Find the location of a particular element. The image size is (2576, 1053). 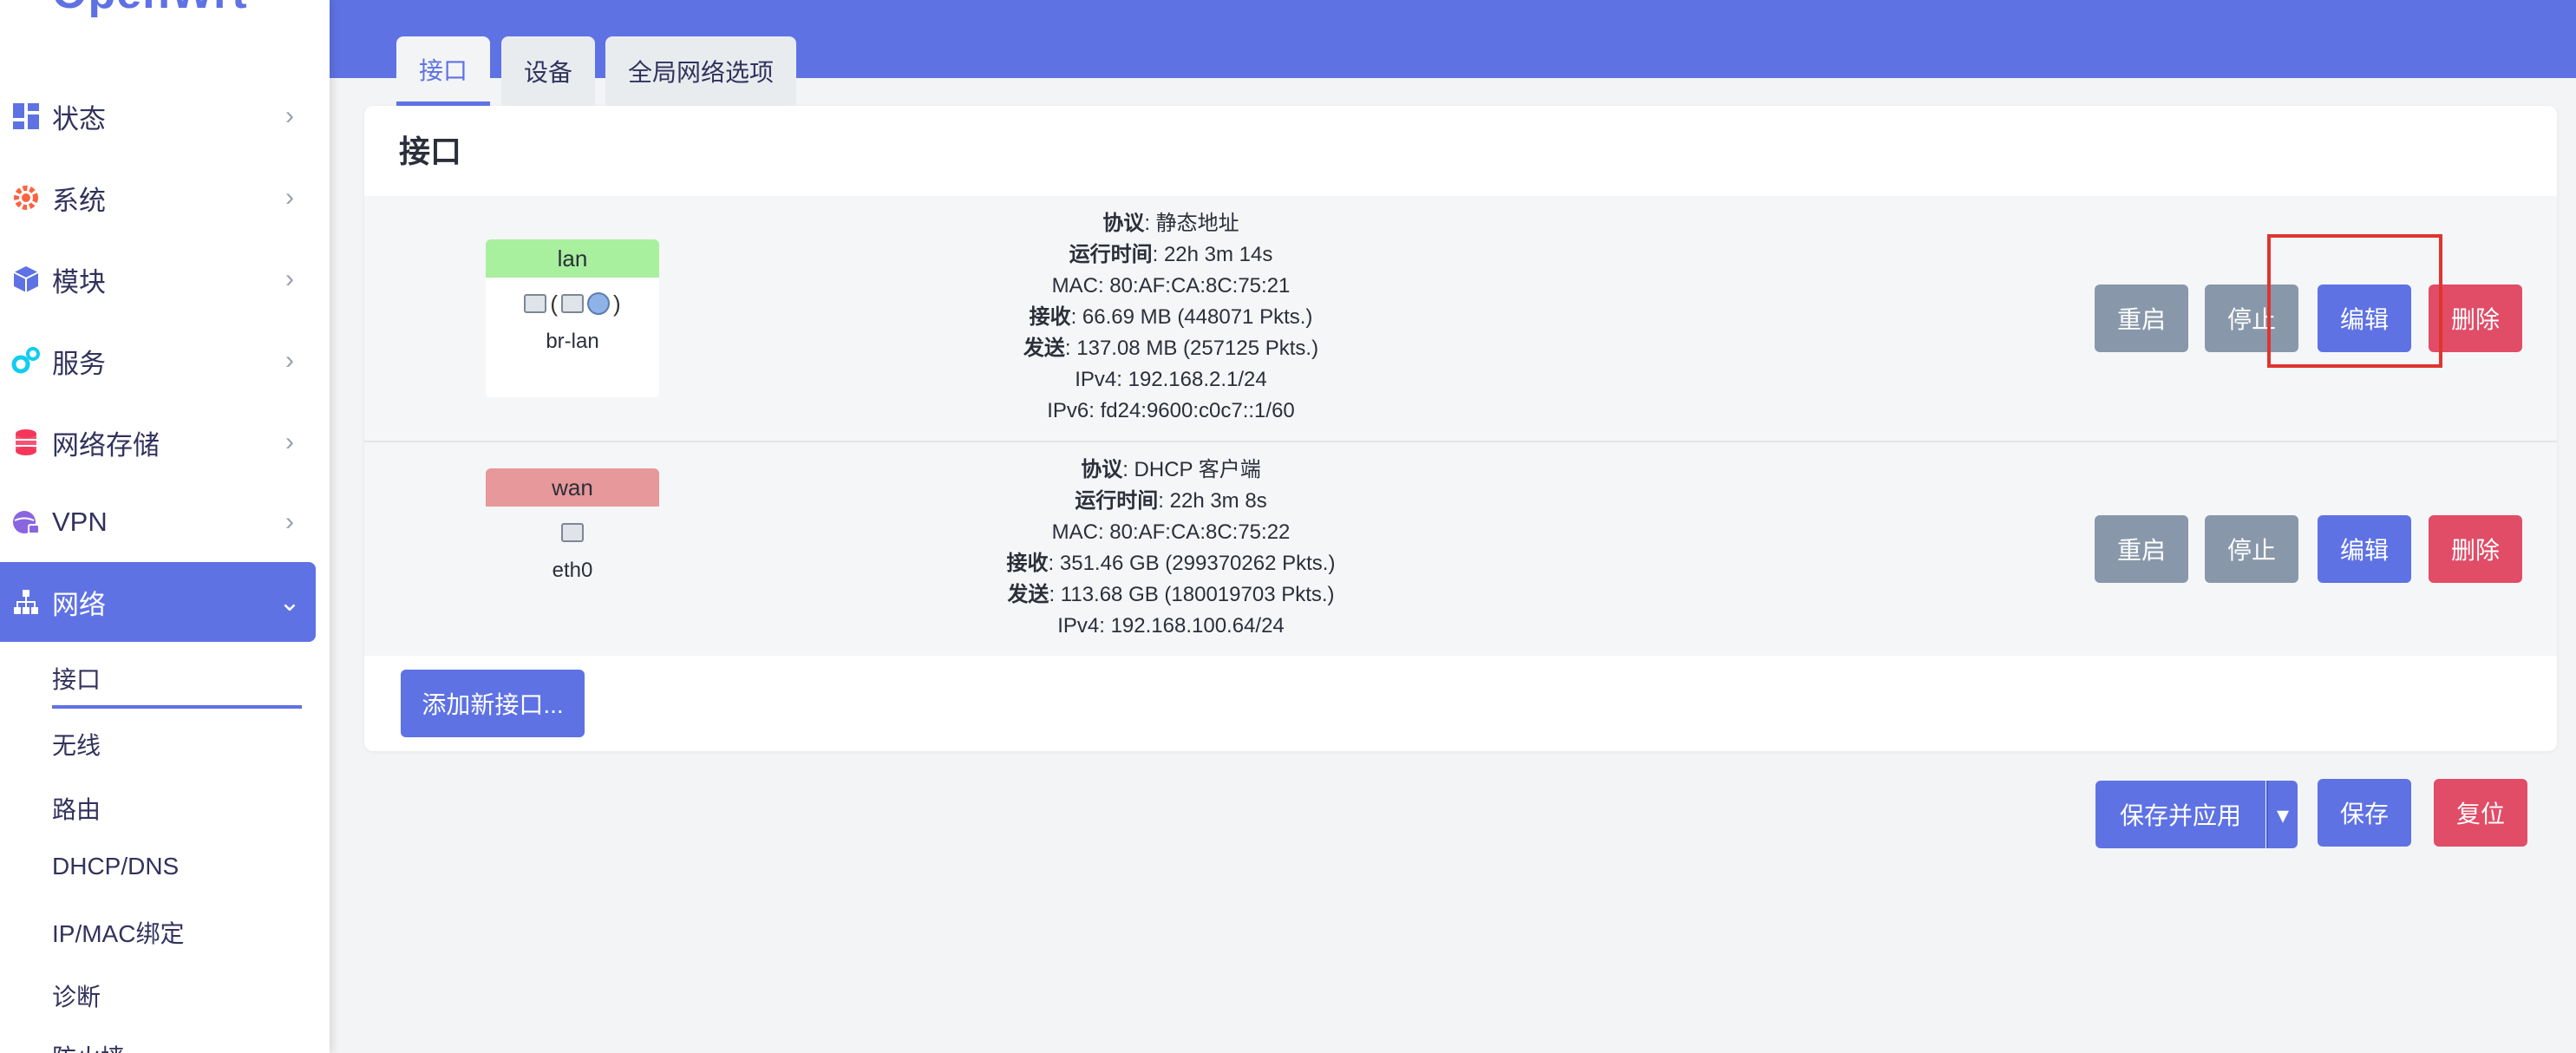

sidebar-item-label: 网络存储 is located at coordinates (106, 445).